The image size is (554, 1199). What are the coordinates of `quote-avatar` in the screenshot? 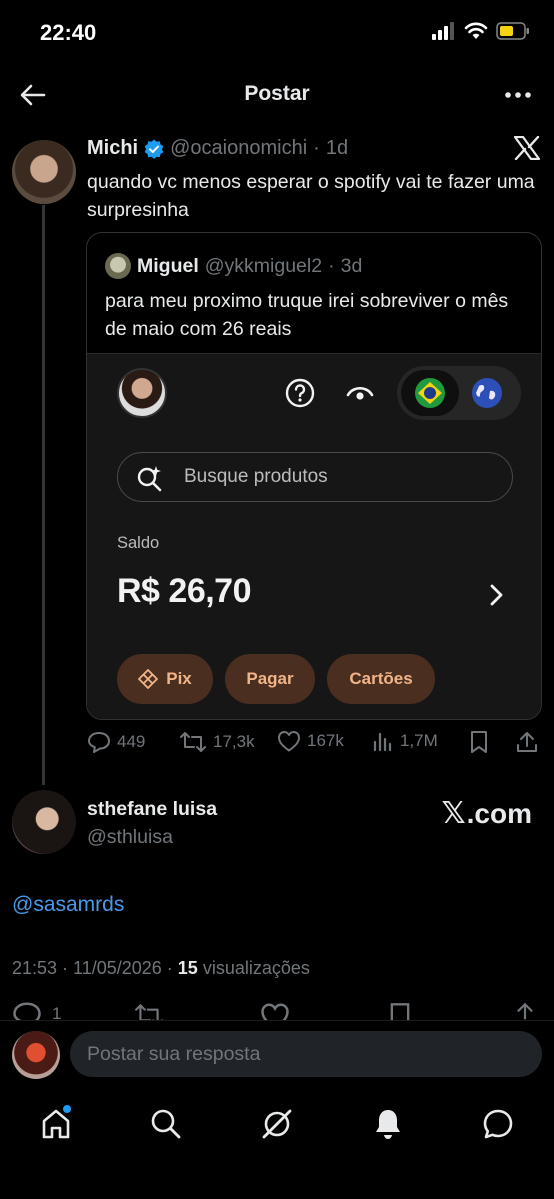 It's located at (118, 266).